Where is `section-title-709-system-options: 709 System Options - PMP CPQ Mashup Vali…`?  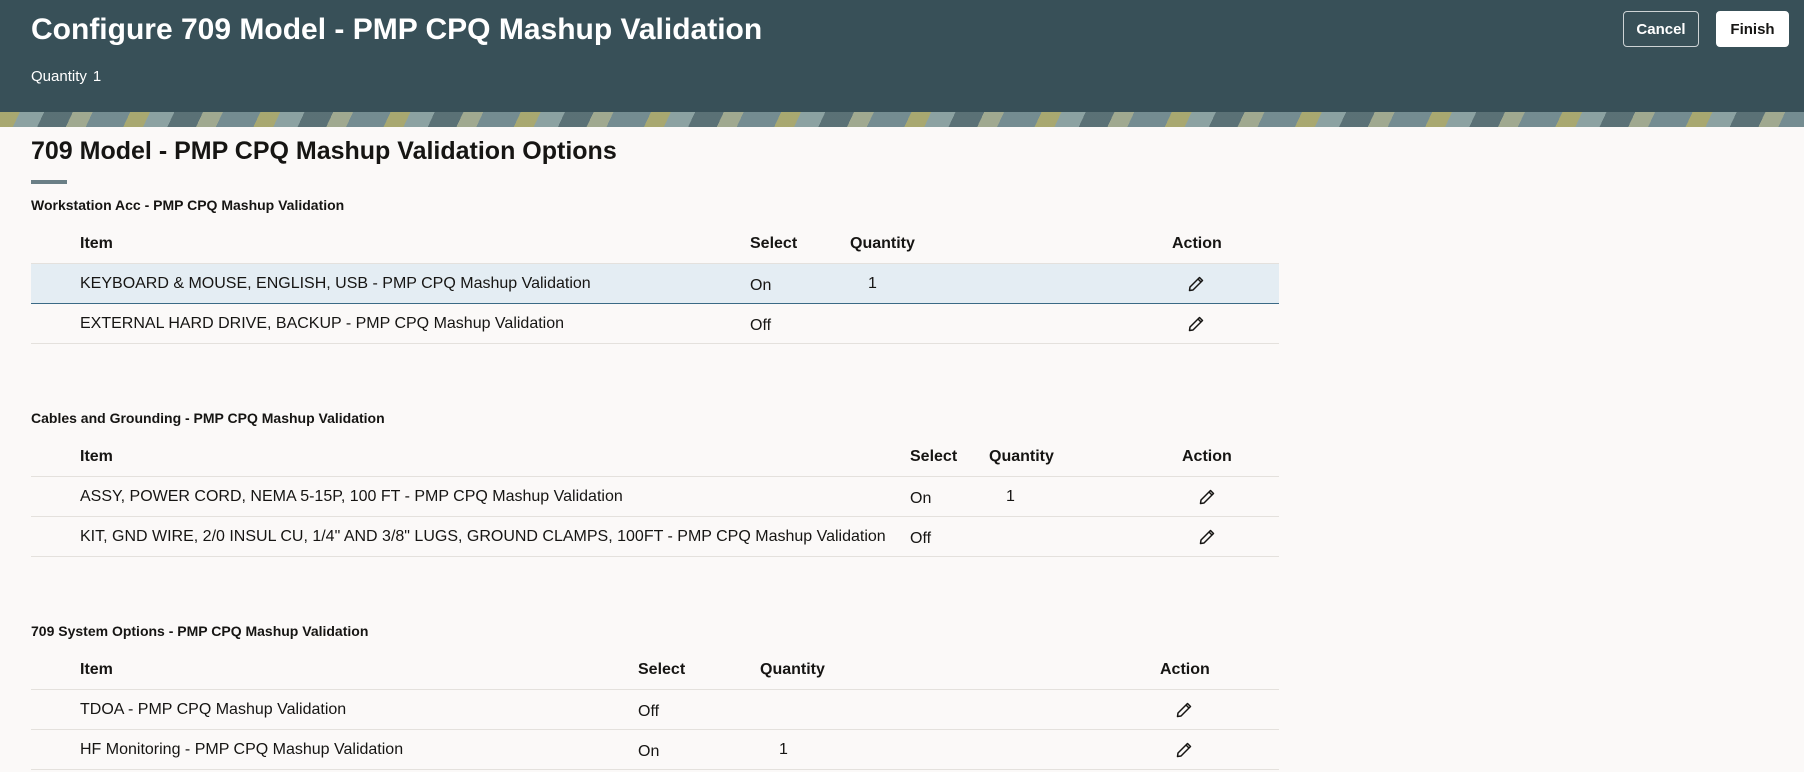
section-title-709-system-options: 709 System Options - PMP CPQ Mashup Vali… is located at coordinates (200, 631).